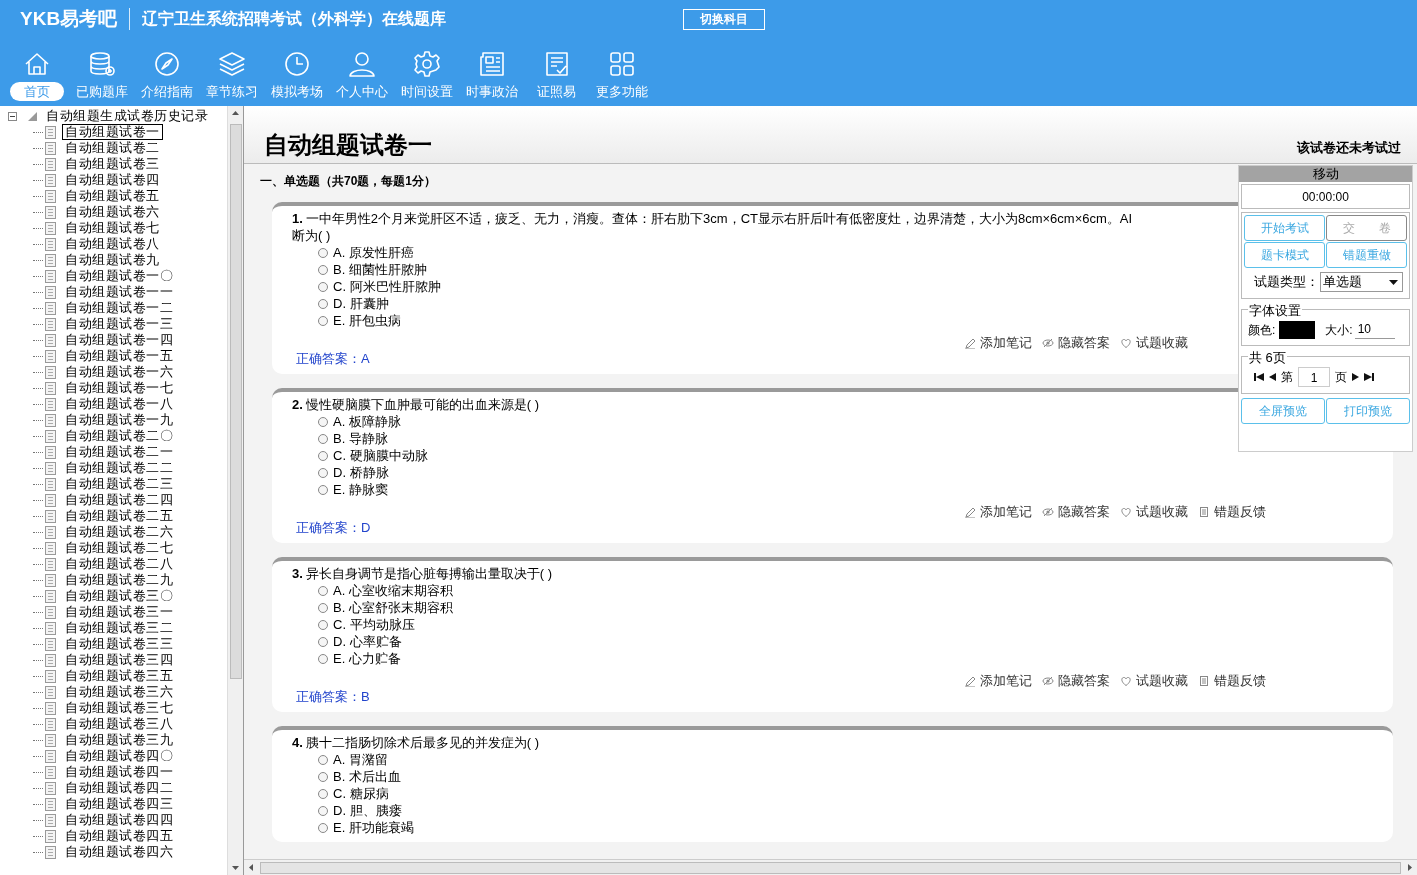  I want to click on layers-icon, so click(231, 64).